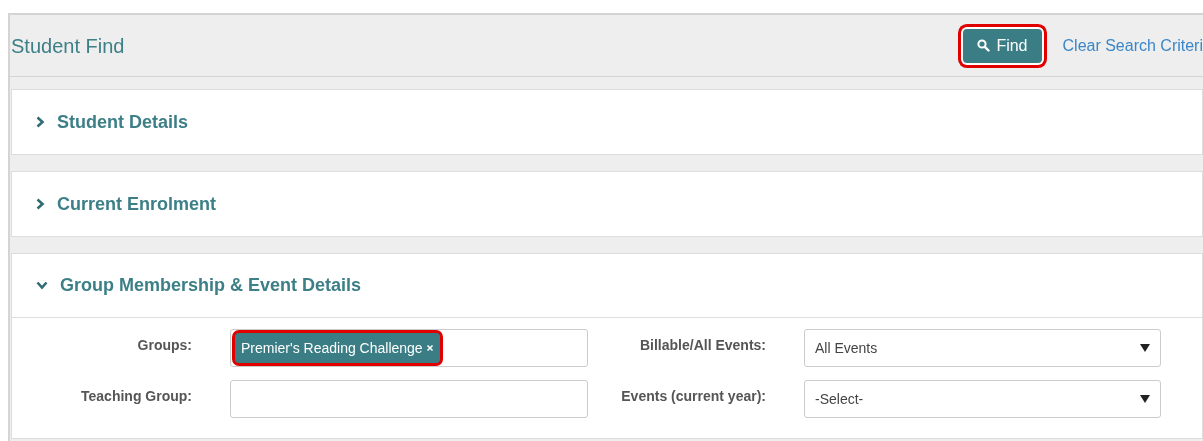 This screenshot has height=441, width=1203. I want to click on field-label: Billable/All Events:, so click(702, 345).